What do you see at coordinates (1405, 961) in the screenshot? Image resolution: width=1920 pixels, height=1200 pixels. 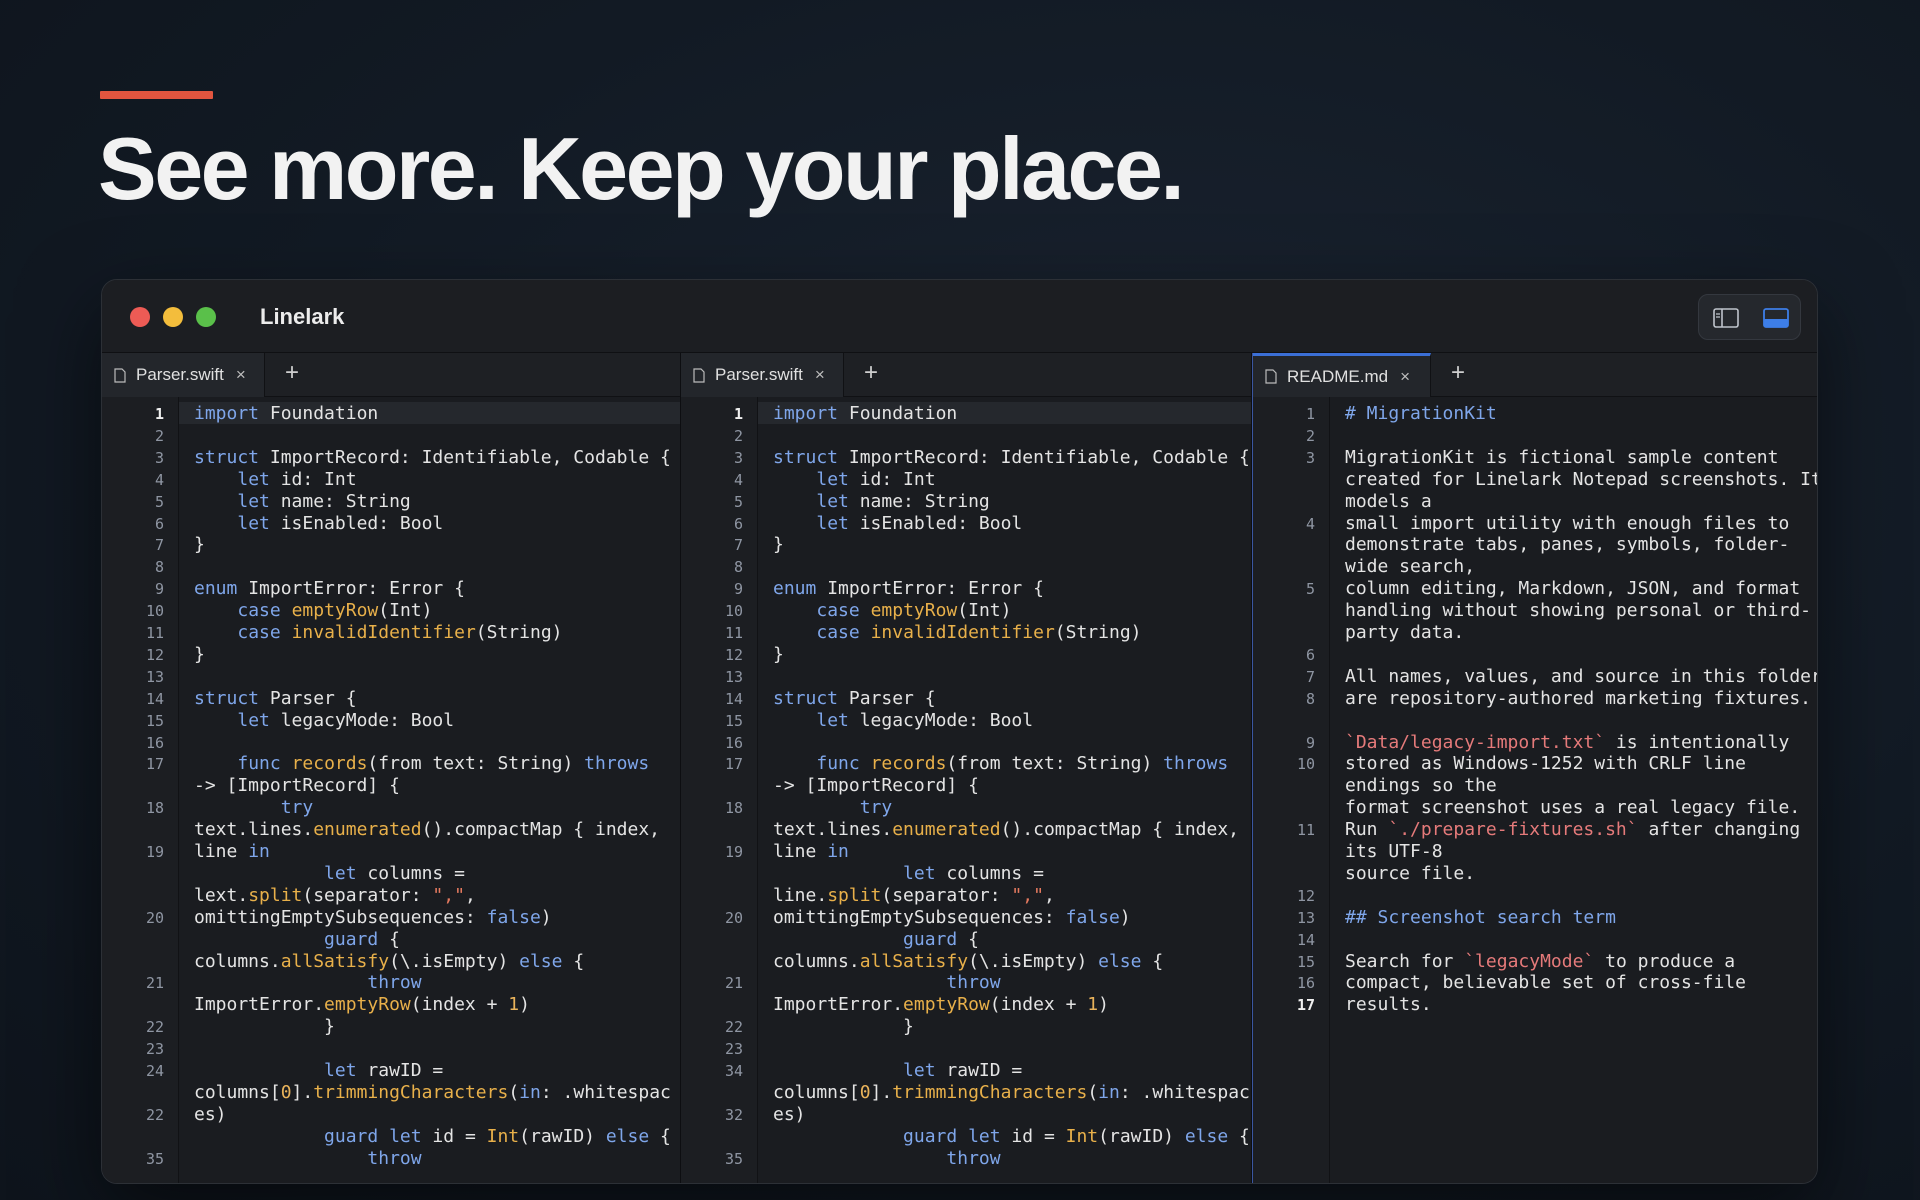 I see `code-token: Search for` at bounding box center [1405, 961].